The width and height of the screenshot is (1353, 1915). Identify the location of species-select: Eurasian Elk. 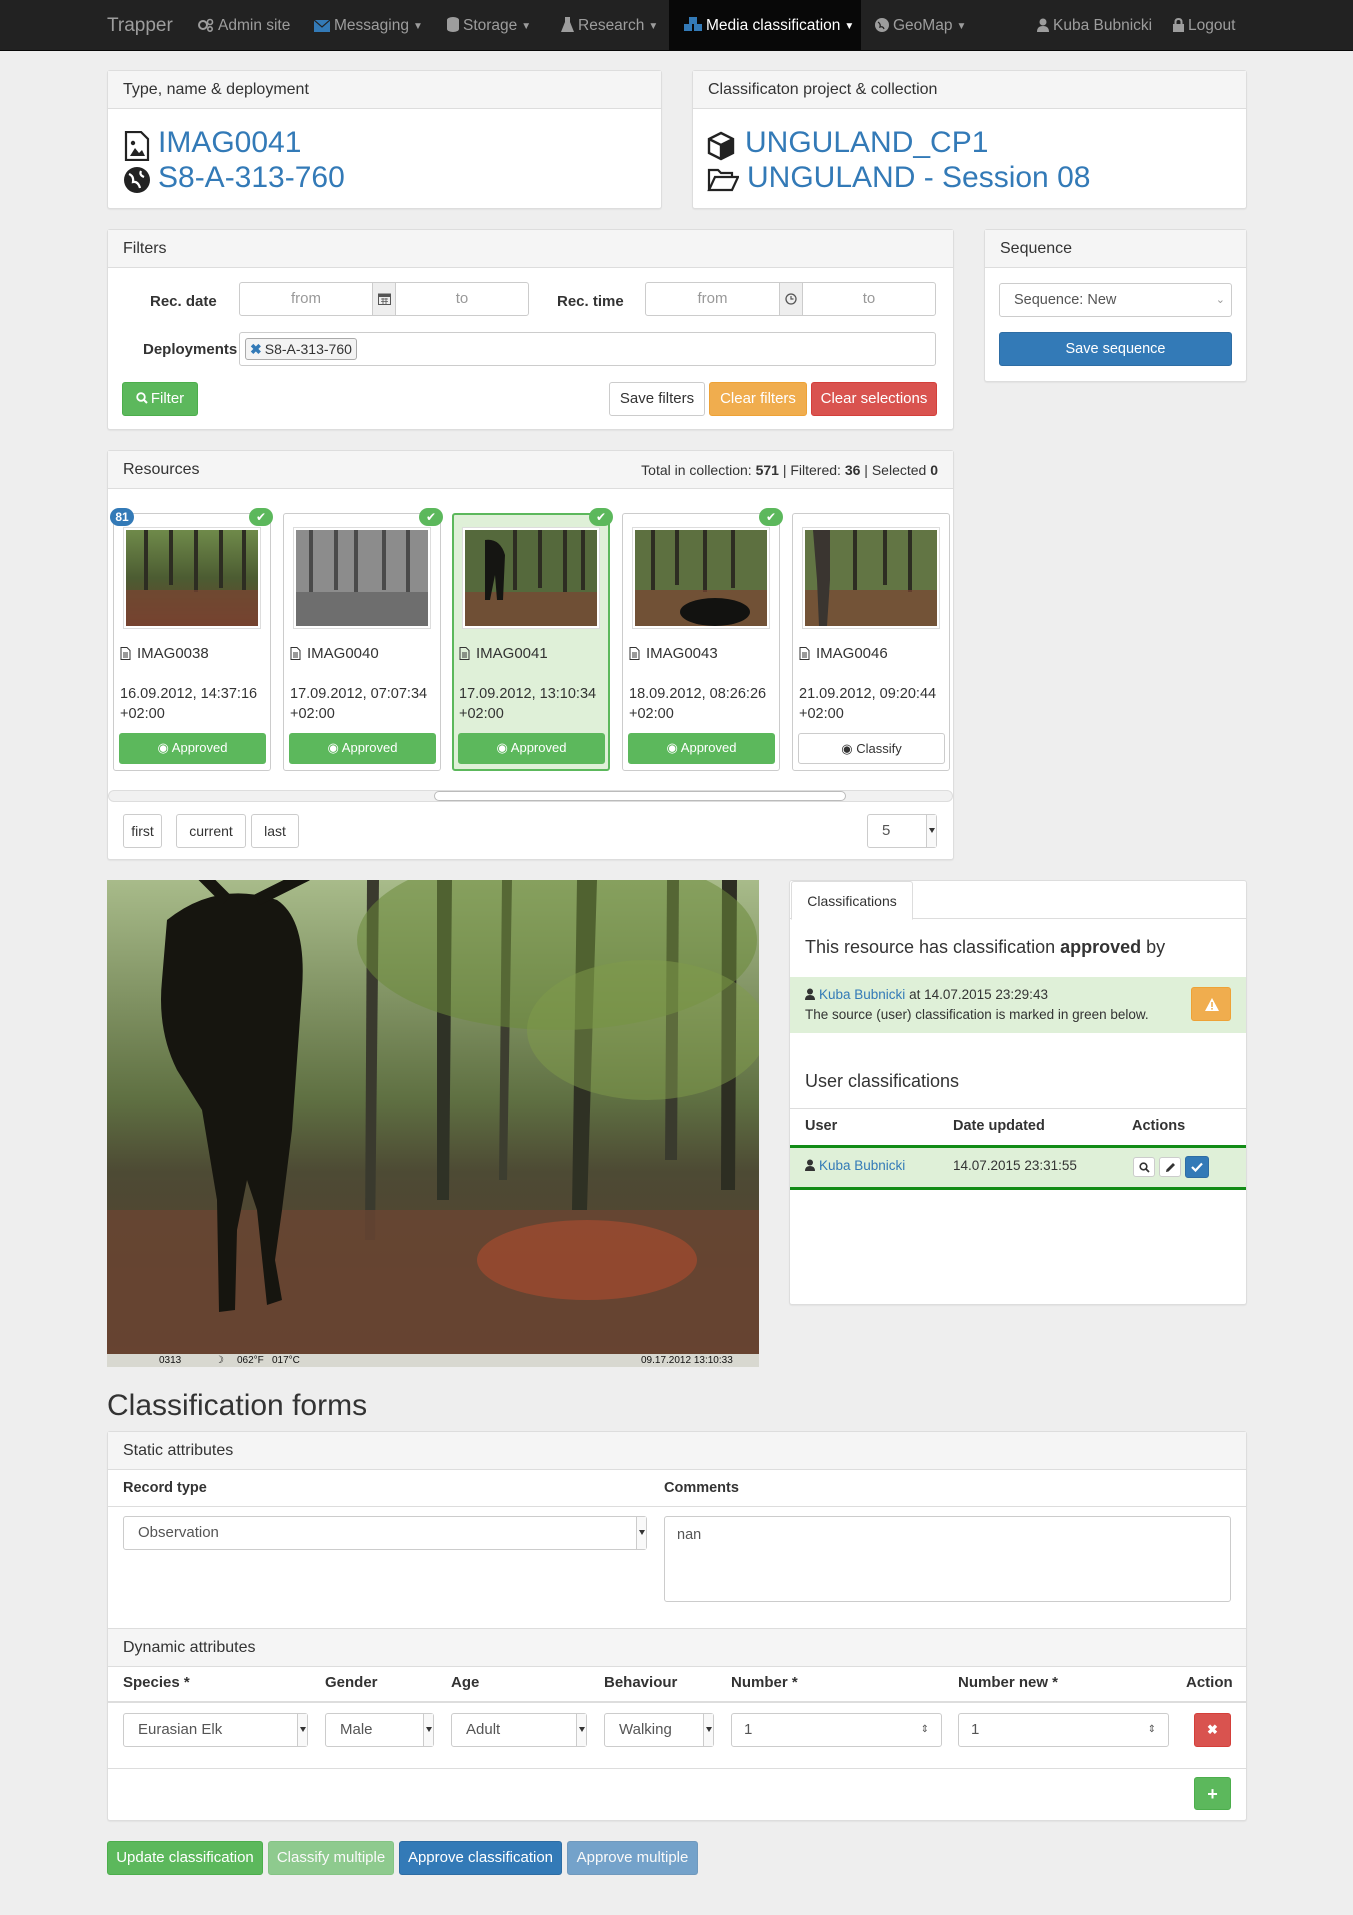
(215, 1730).